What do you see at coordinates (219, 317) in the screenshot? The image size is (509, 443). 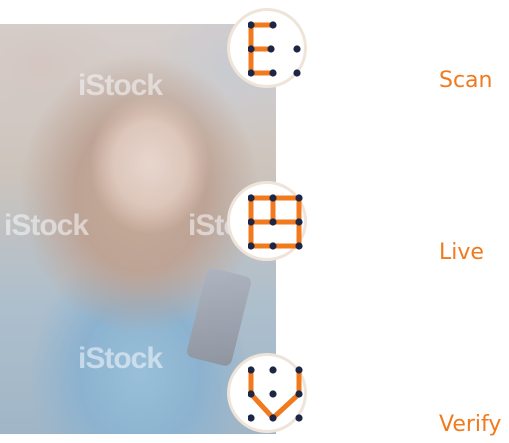 I see `smartphone-image` at bounding box center [219, 317].